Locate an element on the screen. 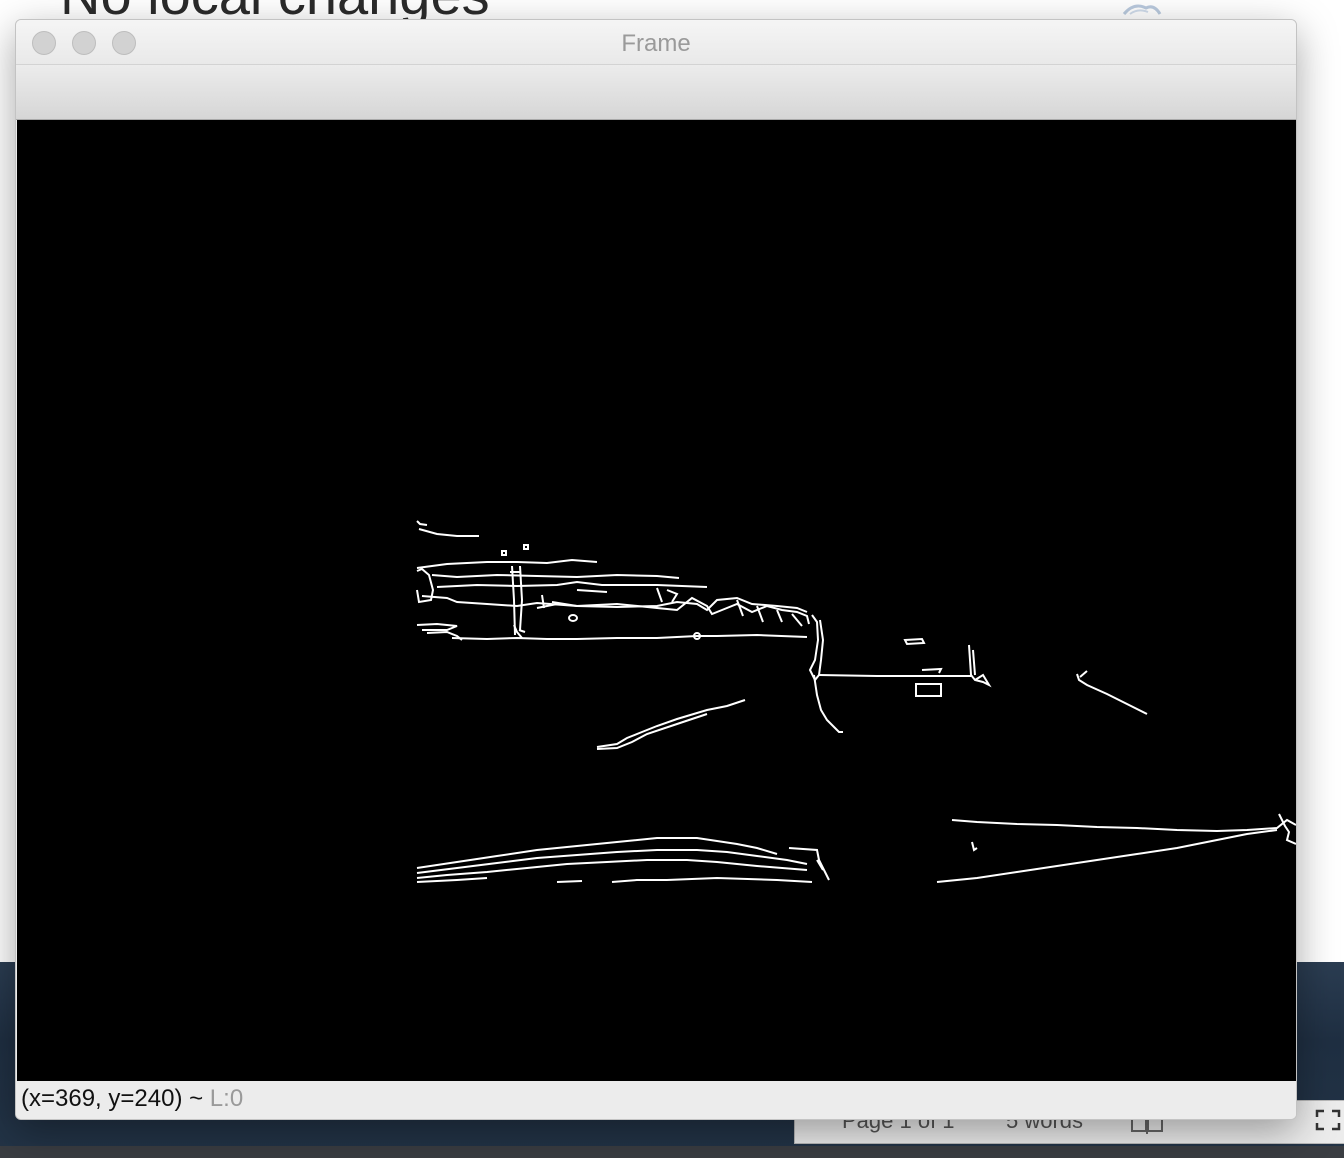 This screenshot has height=1158, width=1344. window-status-bar: (x=369, y=240) ~ L:0 is located at coordinates (656, 1100).